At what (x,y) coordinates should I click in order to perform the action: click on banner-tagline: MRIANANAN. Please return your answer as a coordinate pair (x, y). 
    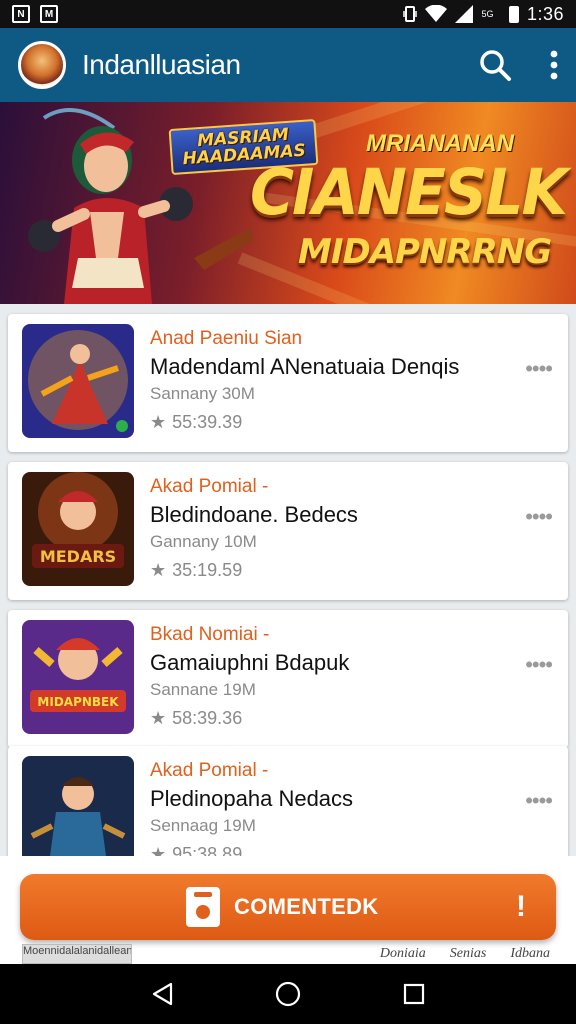
    Looking at the image, I should click on (440, 143).